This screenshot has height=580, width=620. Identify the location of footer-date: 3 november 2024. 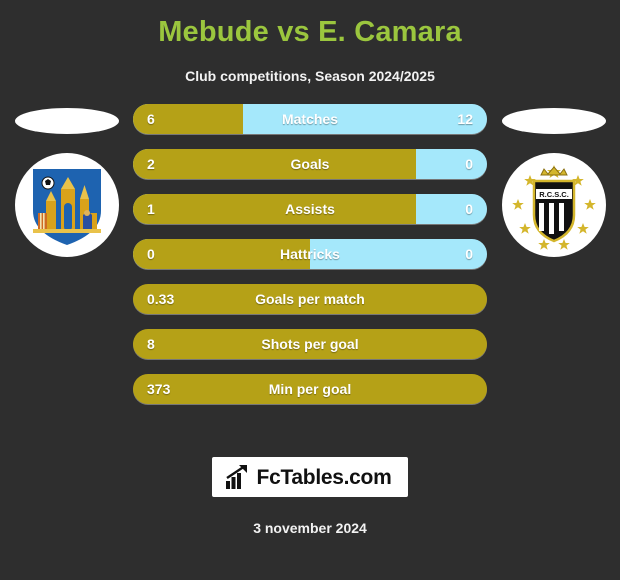
(310, 528).